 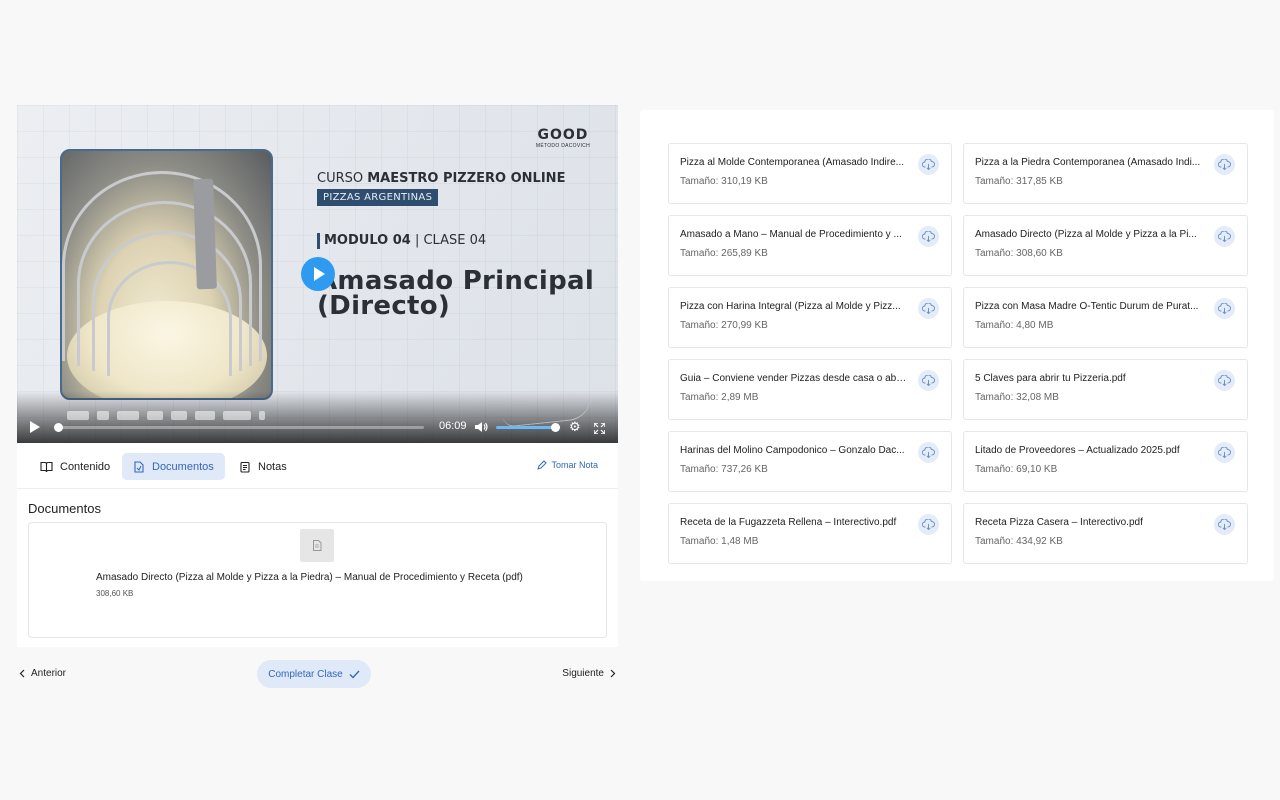 I want to click on lesson-tabs: Contenido Documentos Notas Tomar Nota, so click(x=317, y=466).